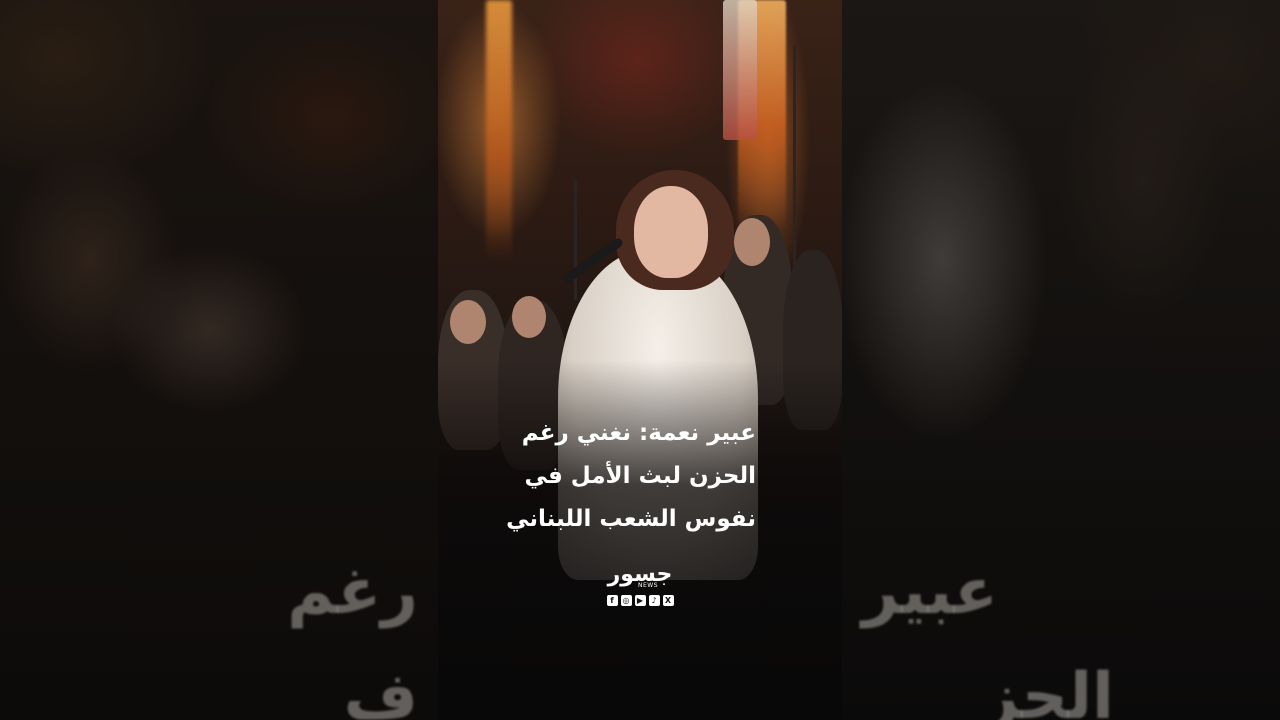 The image size is (1280, 720). Describe the element at coordinates (648, 585) in the screenshot. I see `logo-sub: NEWS` at that location.